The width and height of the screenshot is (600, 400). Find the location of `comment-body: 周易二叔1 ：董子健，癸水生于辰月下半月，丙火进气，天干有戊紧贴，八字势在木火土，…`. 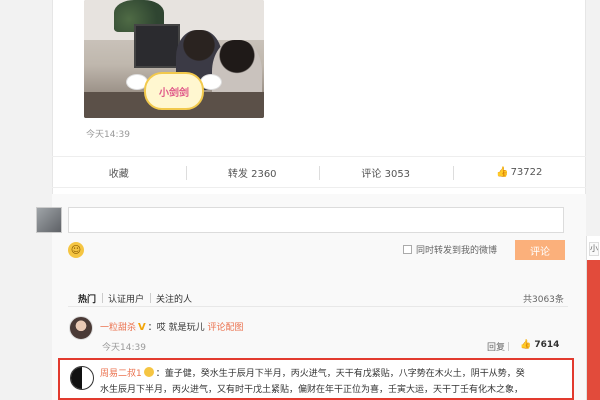

comment-body: 周易二叔1 ：董子健，癸水生于辰月下半月，丙火进气，天干有戊紧贴，八字势在木火土，… is located at coordinates (334, 382).